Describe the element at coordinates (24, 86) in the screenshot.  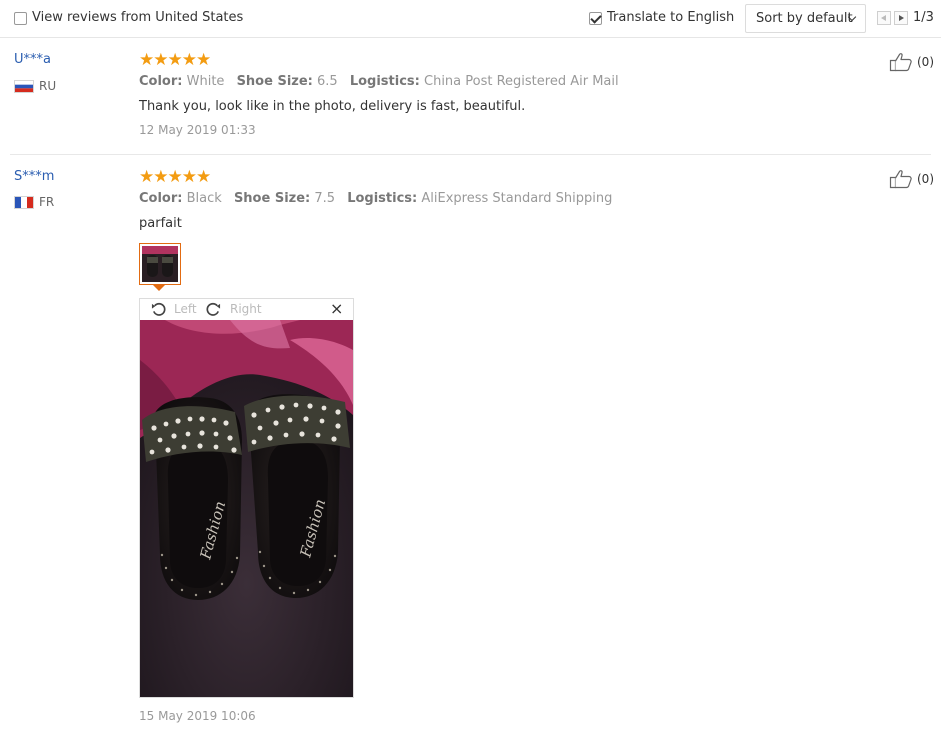
I see `flag-ru-icon` at that location.